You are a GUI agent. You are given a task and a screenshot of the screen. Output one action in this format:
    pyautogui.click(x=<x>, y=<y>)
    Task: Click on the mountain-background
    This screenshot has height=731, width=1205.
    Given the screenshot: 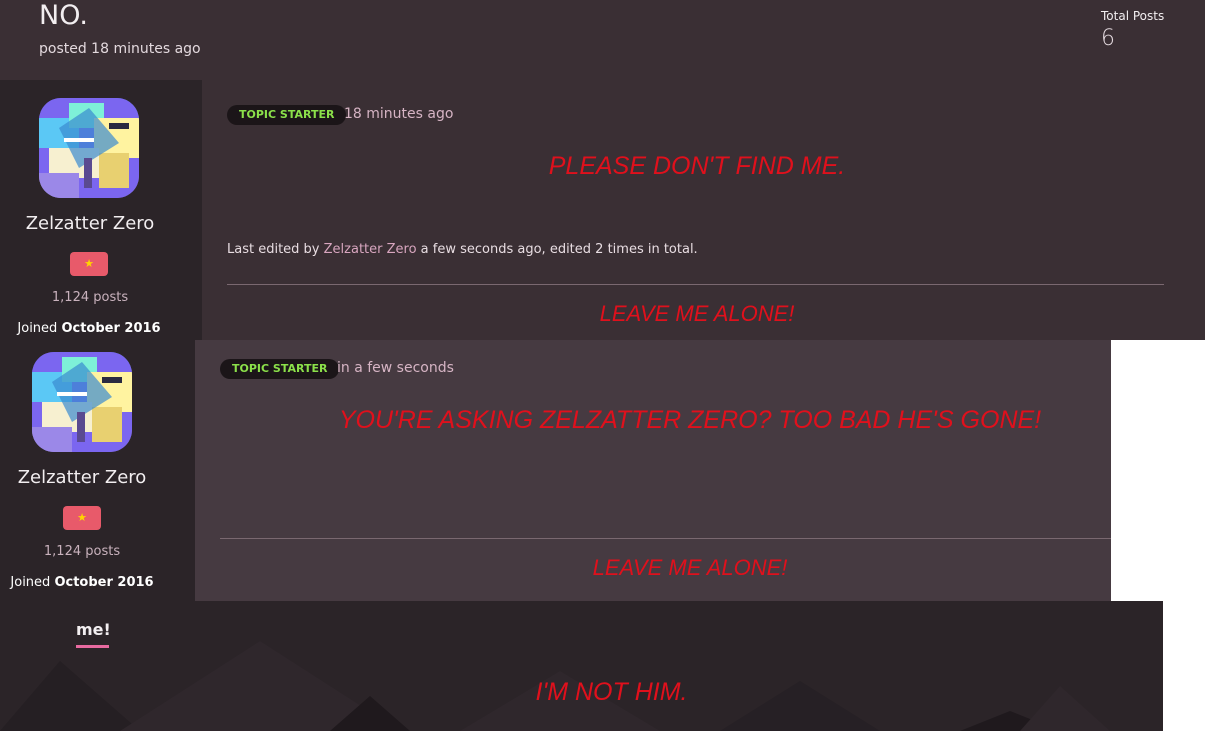 What is the action you would take?
    pyautogui.click(x=555, y=686)
    